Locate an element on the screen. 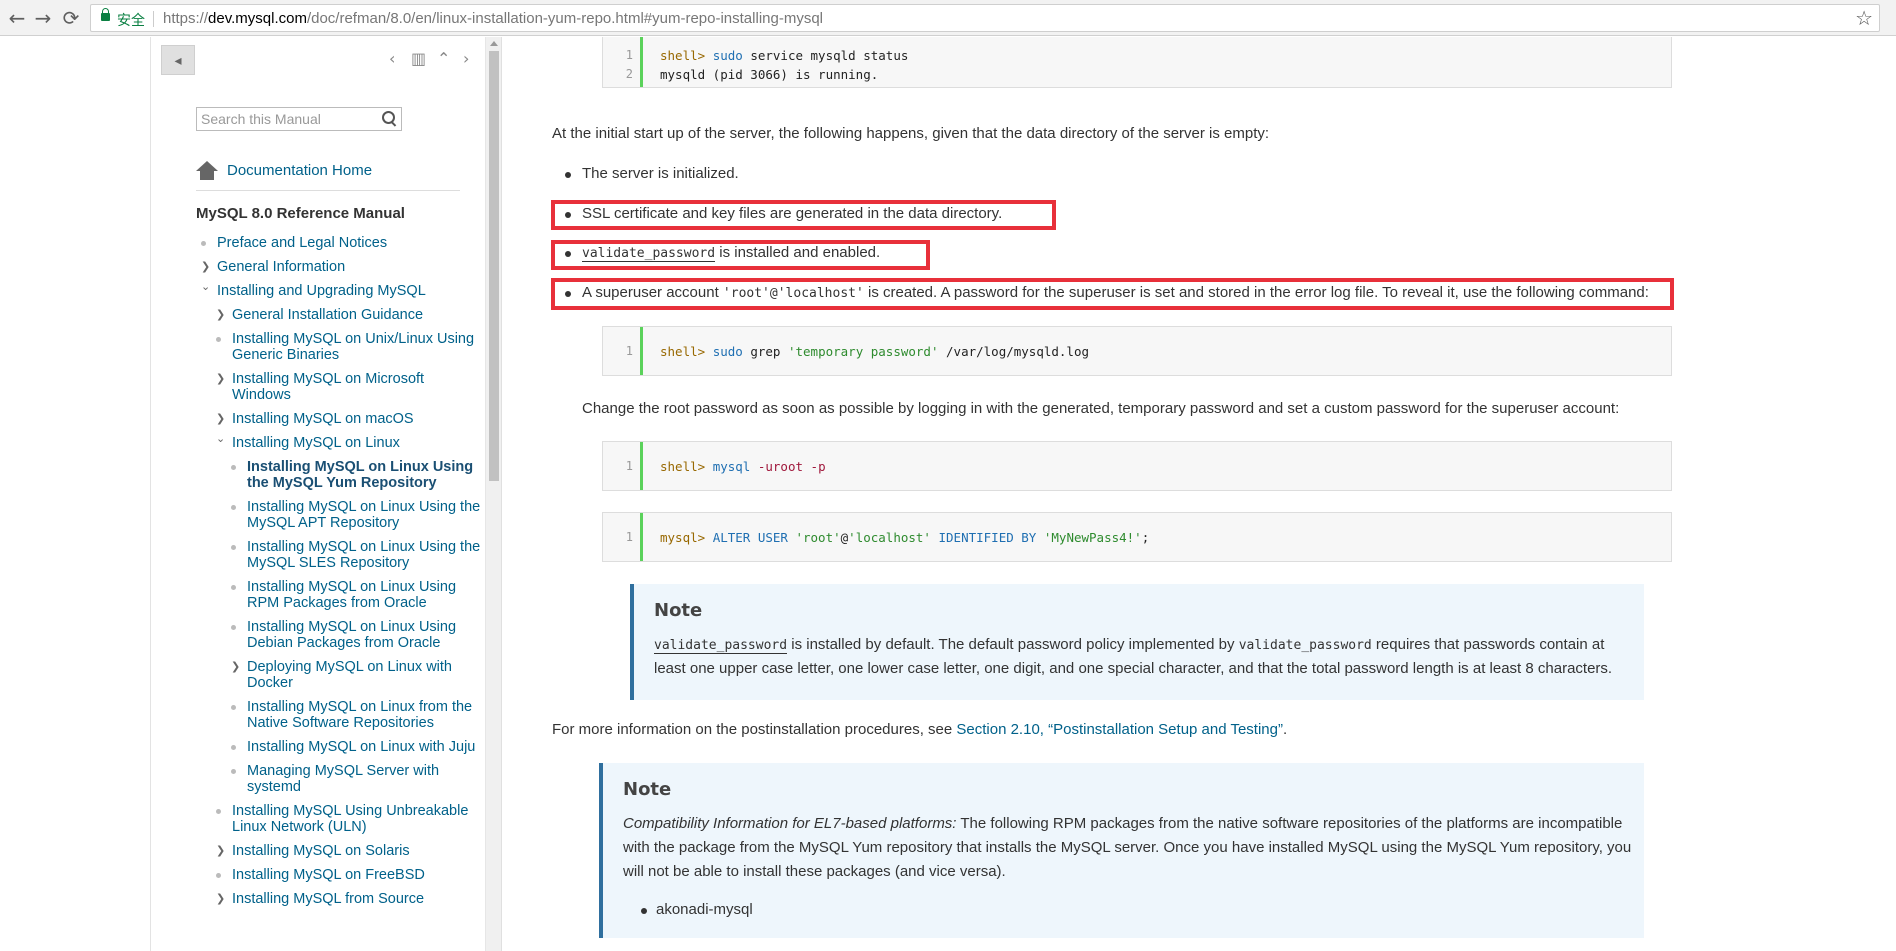  manual-title: MySQL 8.0 Reference Manual is located at coordinates (300, 213).